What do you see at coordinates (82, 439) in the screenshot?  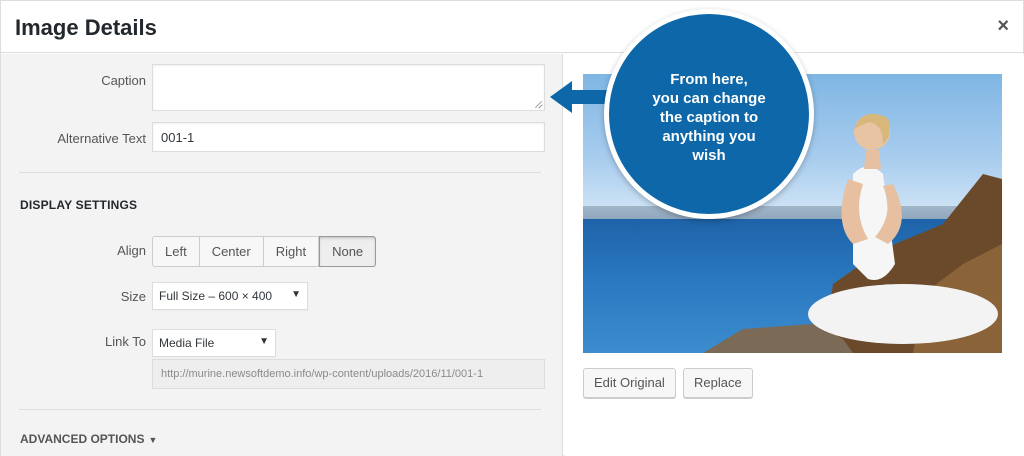 I see `advanced-options-label: ADVANCED OPTIONS` at bounding box center [82, 439].